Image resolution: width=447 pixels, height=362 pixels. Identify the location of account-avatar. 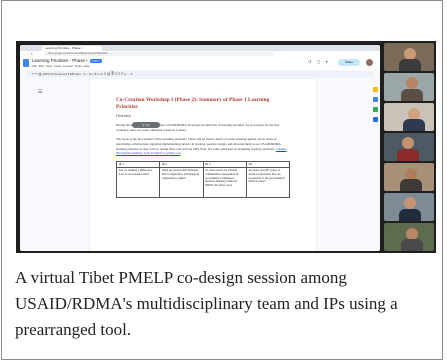
(369, 62).